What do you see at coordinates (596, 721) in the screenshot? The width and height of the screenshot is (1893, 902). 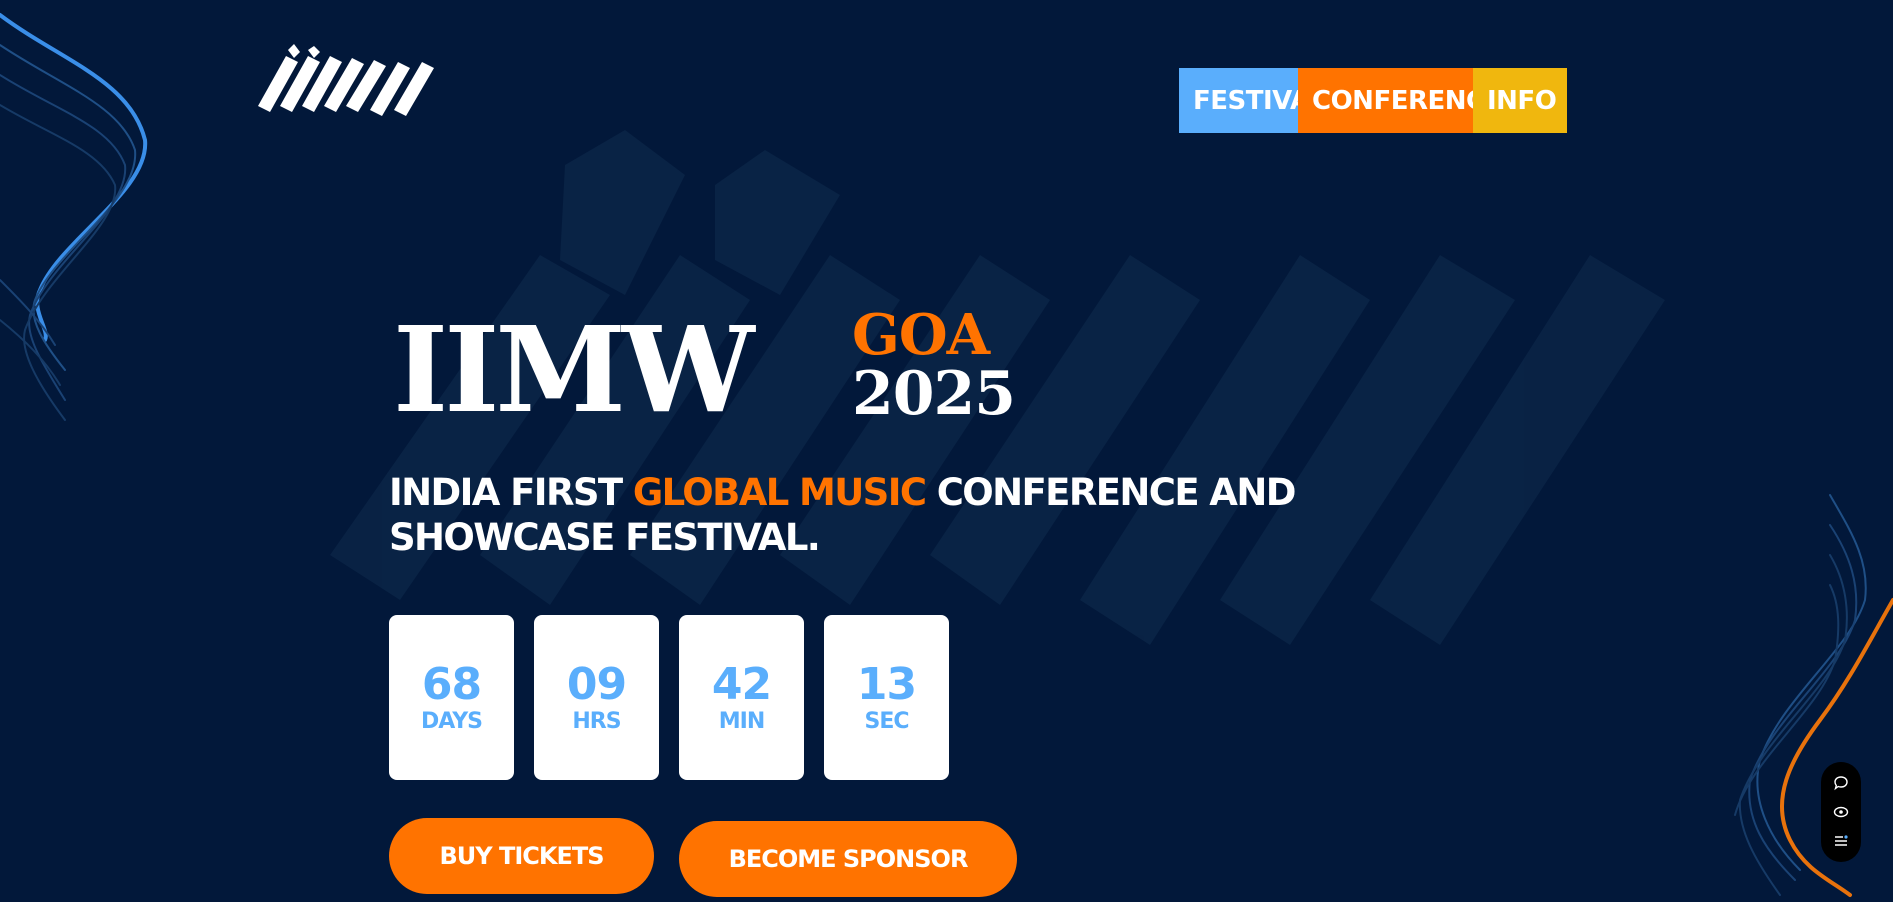 I see `countdown-unit: HRS` at bounding box center [596, 721].